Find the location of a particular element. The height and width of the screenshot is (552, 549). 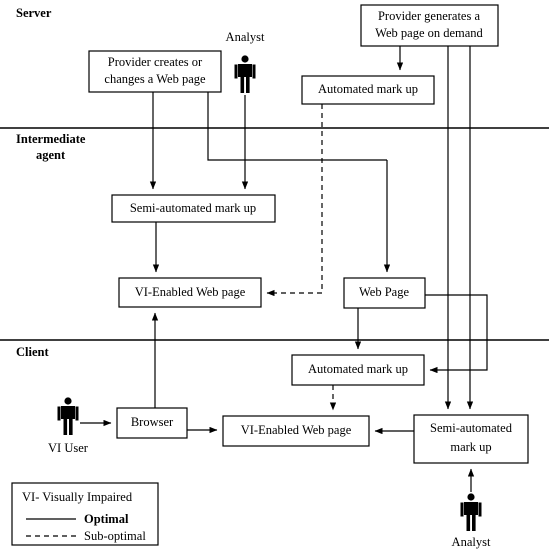

box-provider-generates-line2: Web page on demand is located at coordinates (429, 33).